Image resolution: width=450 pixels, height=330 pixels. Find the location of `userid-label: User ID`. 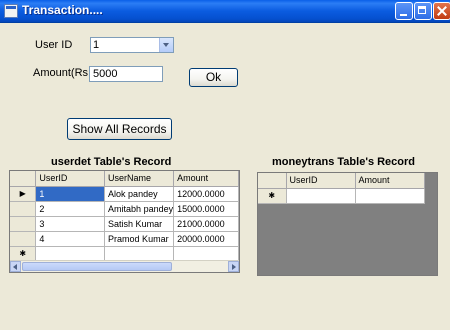

userid-label: User ID is located at coordinates (54, 45).